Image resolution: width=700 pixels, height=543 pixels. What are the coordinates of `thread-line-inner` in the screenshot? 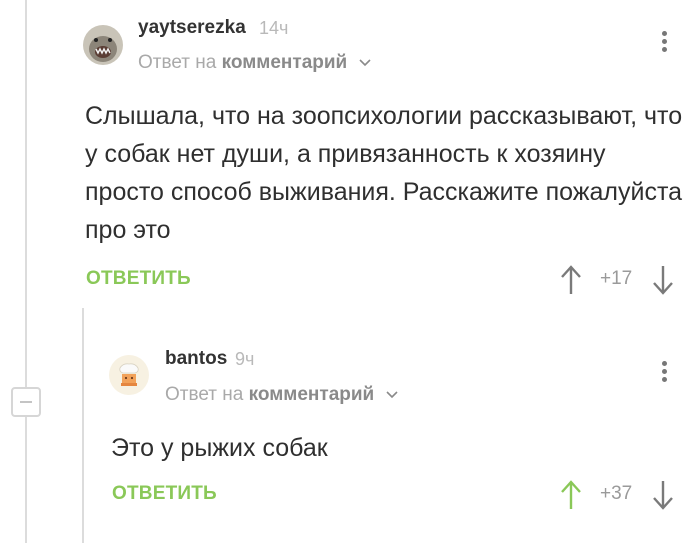 It's located at (83, 425).